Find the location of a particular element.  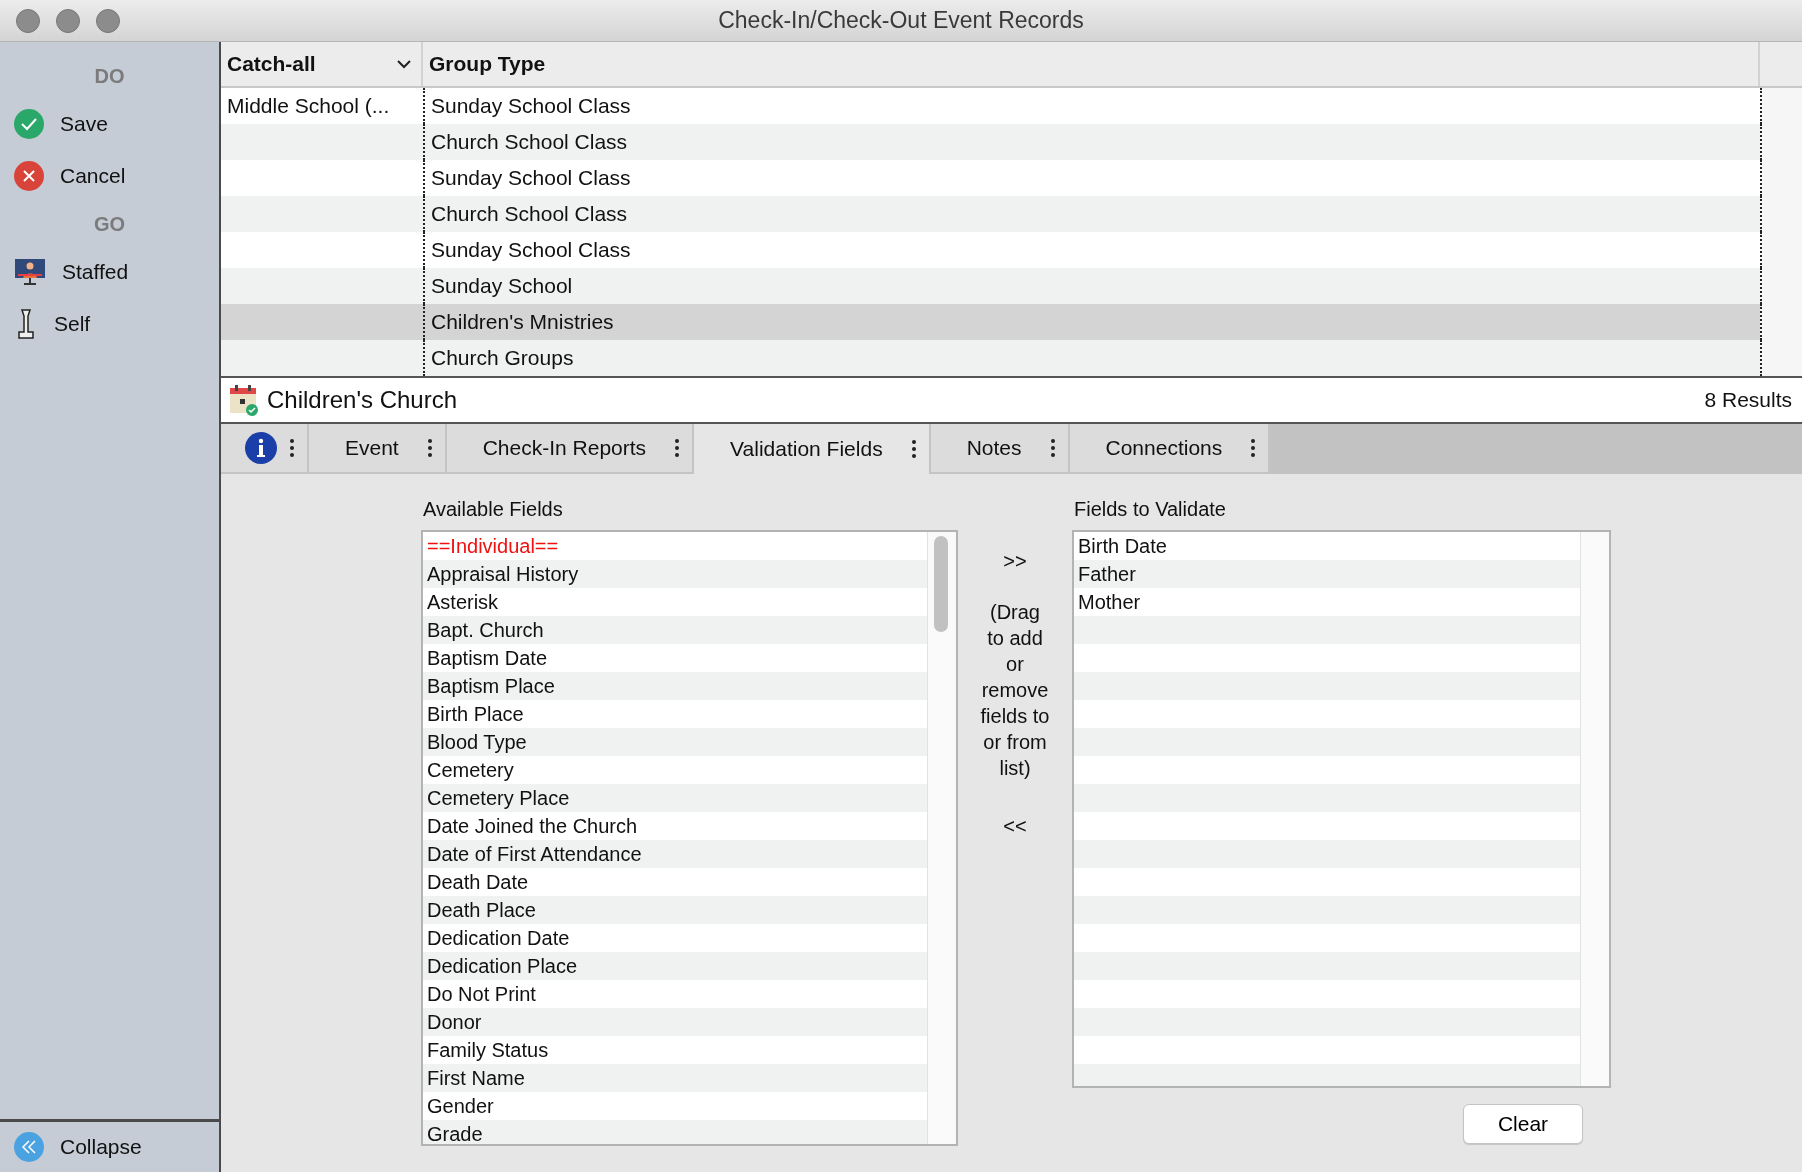

calendar-icon is located at coordinates (244, 400).